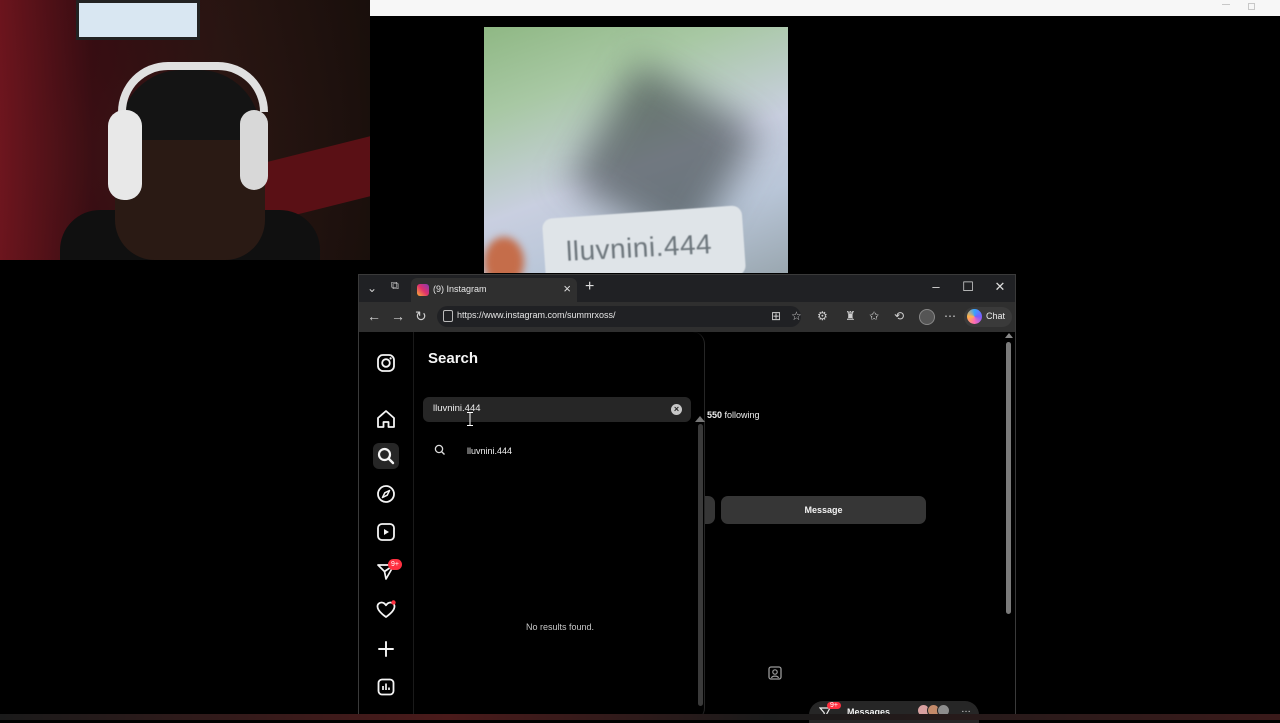 Image resolution: width=1280 pixels, height=723 pixels. I want to click on new-tab-icon: +, so click(589, 287).